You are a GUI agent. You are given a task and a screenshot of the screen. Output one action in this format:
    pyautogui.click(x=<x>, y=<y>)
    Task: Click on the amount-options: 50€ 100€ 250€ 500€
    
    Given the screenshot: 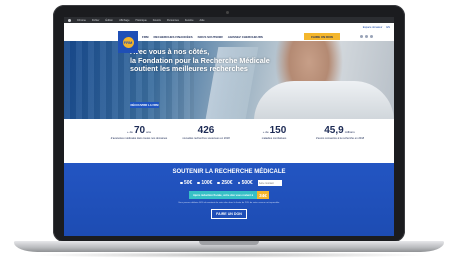 What is the action you would take?
    pyautogui.click(x=231, y=183)
    